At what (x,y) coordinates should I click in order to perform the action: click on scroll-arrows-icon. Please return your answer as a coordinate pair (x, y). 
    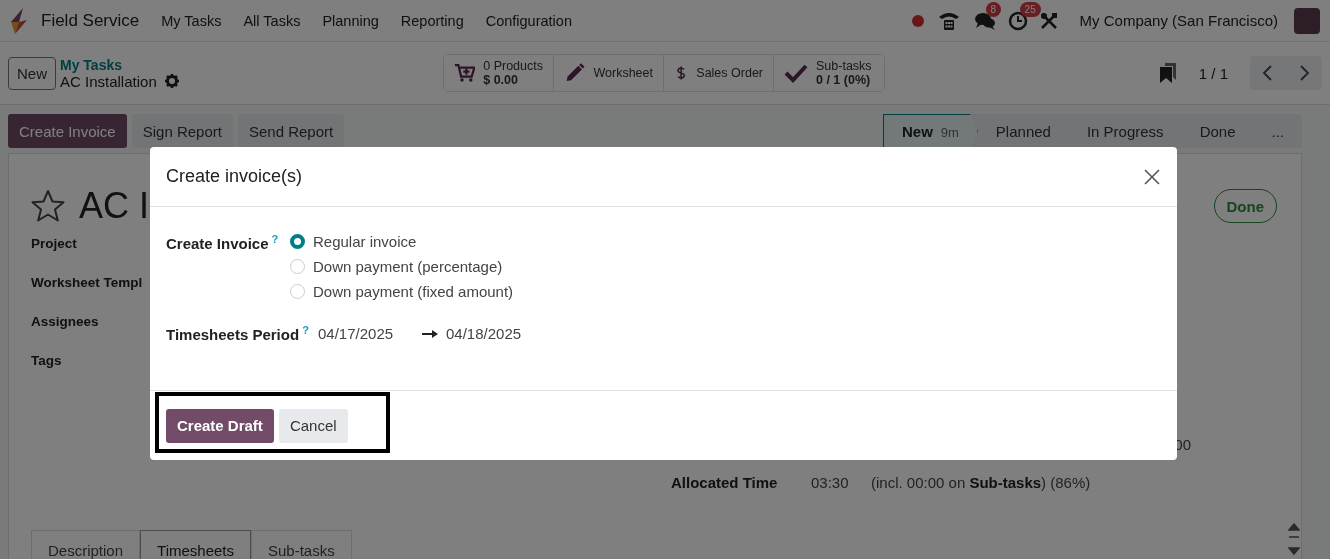
    Looking at the image, I should click on (1294, 539).